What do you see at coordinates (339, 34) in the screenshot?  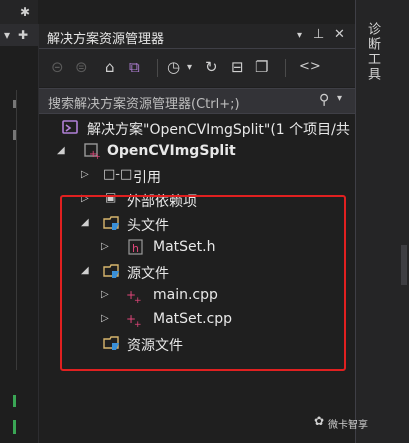 I see `close-icon: ✕` at bounding box center [339, 34].